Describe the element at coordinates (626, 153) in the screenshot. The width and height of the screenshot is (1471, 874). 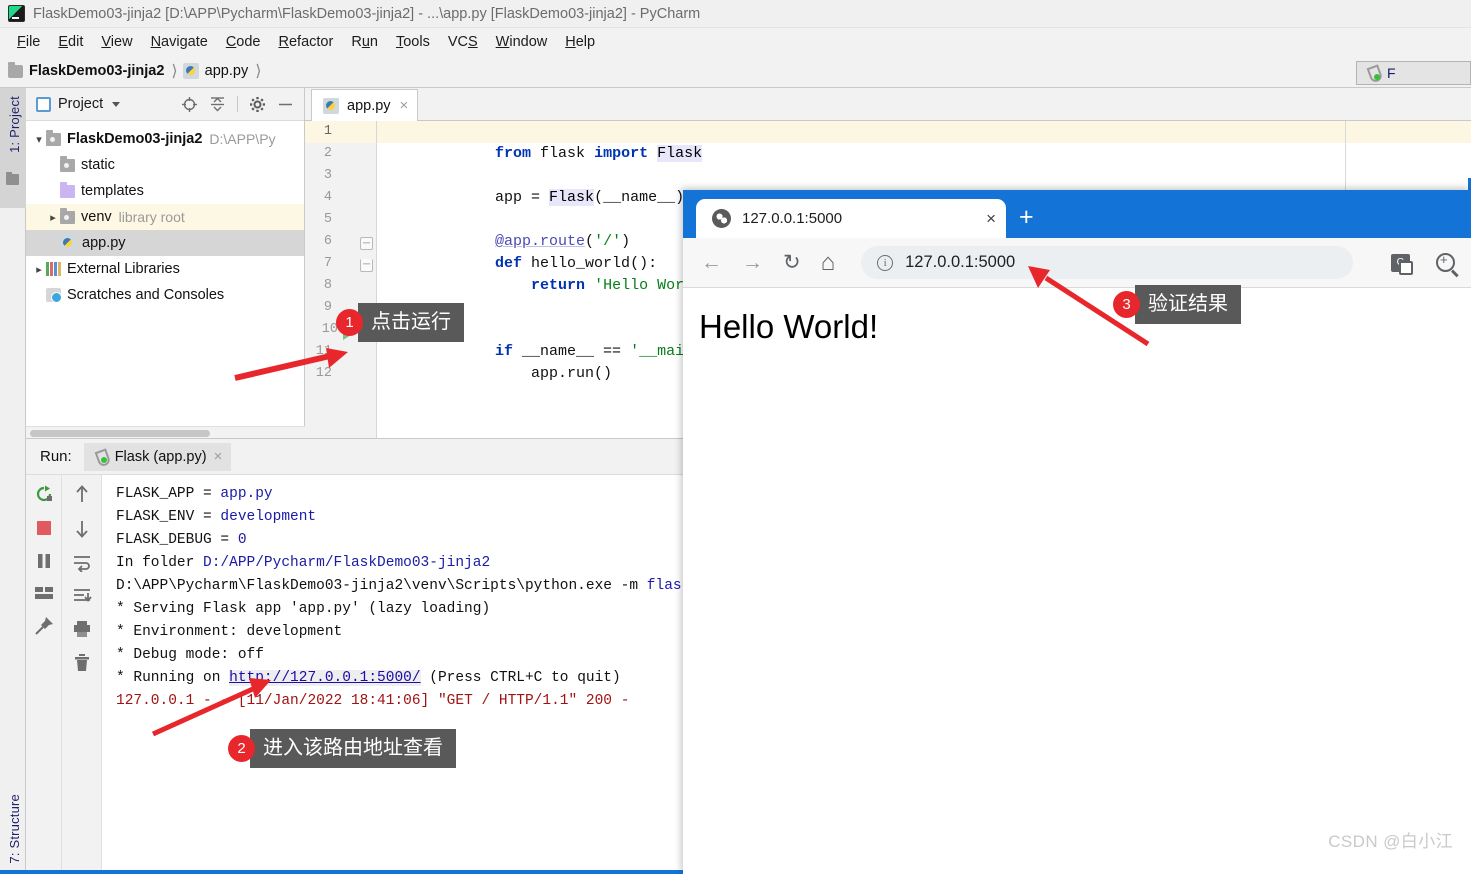
I see `code-token: import` at that location.